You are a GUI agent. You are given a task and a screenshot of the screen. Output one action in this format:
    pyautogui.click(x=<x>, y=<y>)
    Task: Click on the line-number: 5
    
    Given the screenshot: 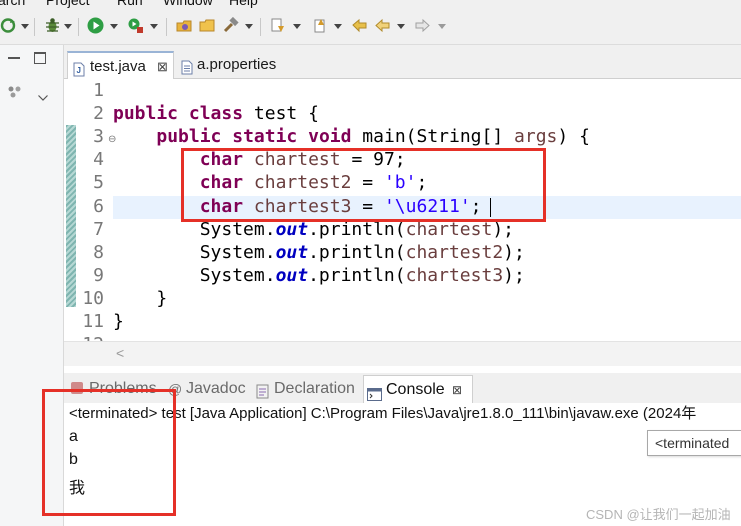 What is the action you would take?
    pyautogui.click(x=98, y=183)
    